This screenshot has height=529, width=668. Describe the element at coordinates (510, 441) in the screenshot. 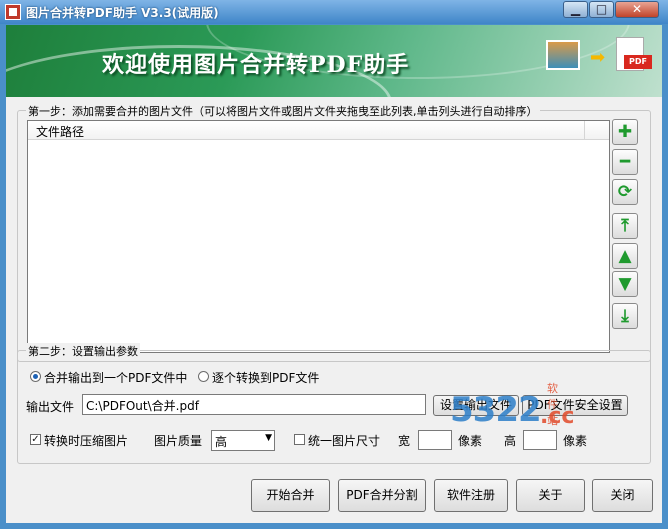

I see `height-label: 高` at that location.